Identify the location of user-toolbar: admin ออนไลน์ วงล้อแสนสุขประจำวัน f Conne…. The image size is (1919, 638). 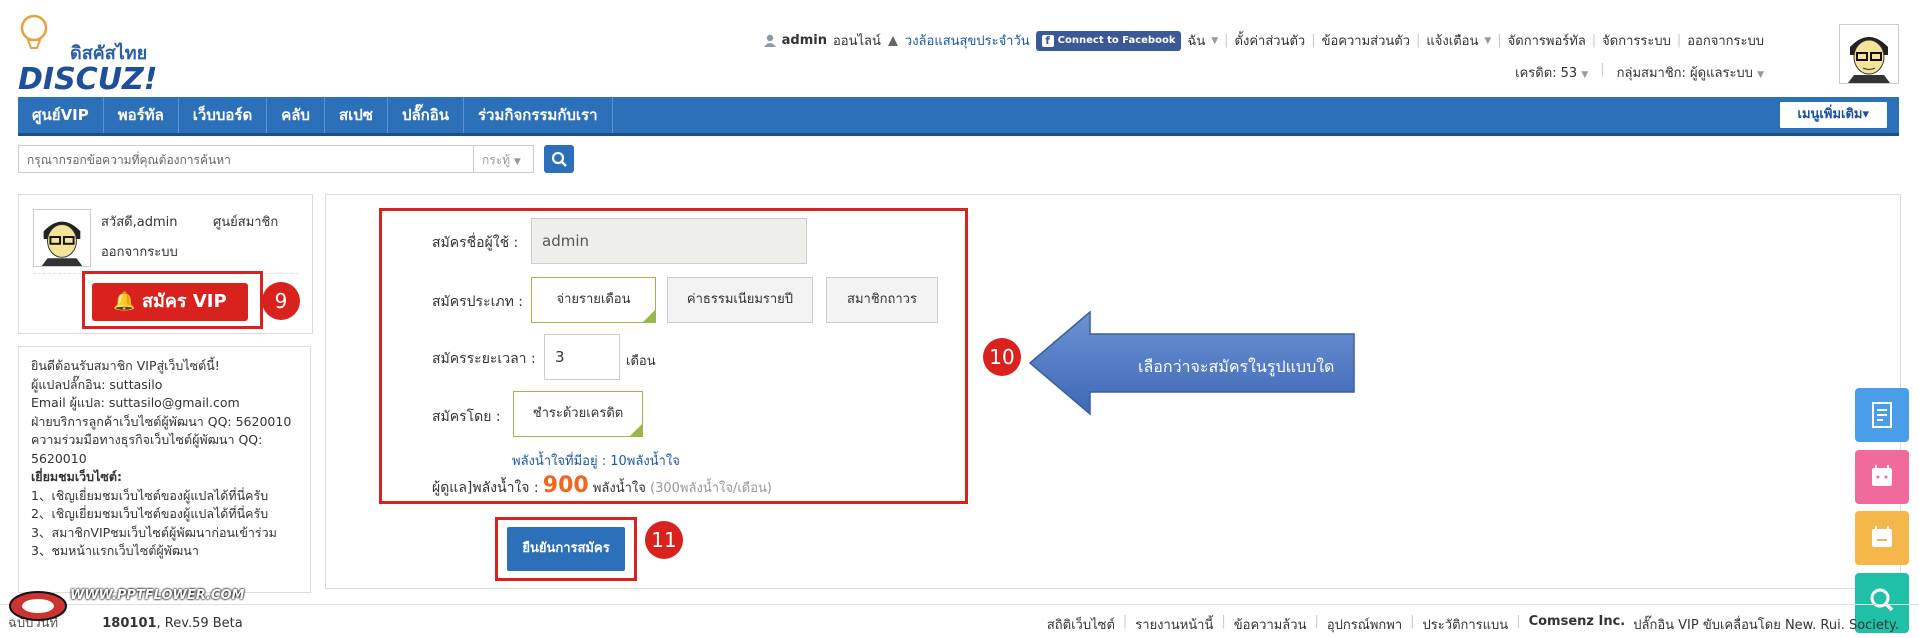
(1263, 40).